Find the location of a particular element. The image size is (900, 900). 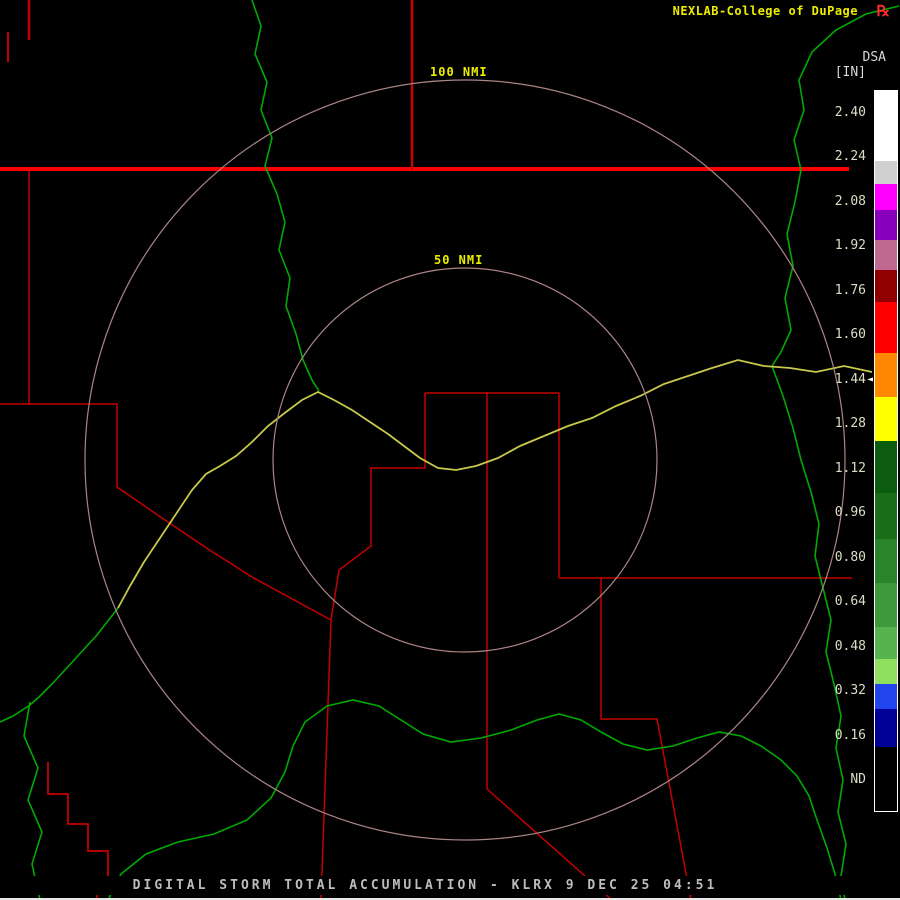

colorbar-label: 1.92 is located at coordinates (850, 246).